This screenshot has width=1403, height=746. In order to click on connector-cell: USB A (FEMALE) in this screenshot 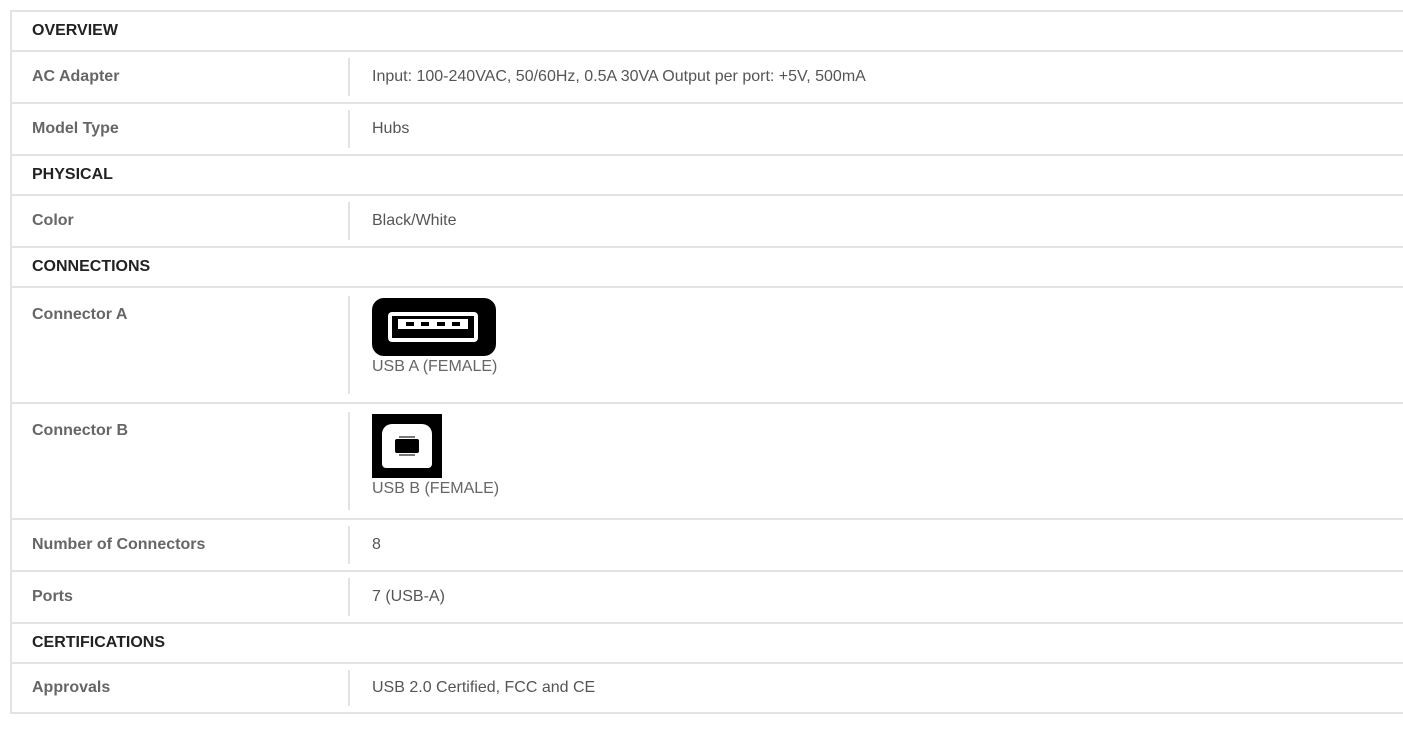, I will do `click(876, 345)`.